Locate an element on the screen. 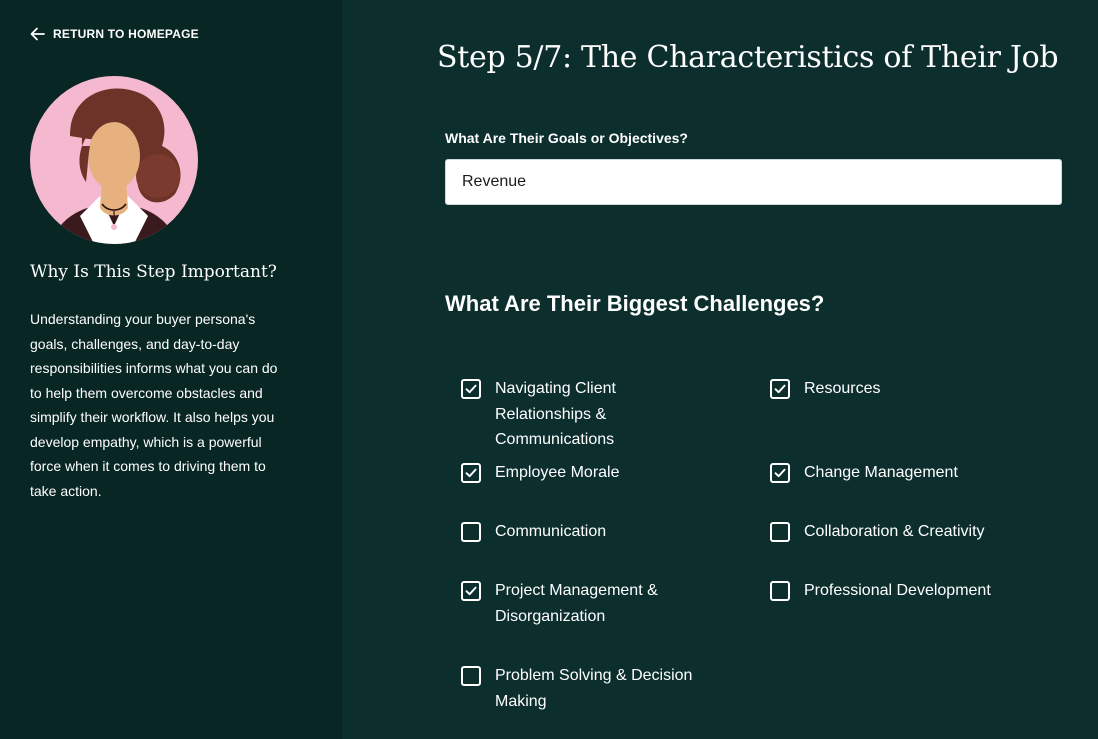  challenge-option: Problem Solving & Decision Making is located at coordinates (583, 688).